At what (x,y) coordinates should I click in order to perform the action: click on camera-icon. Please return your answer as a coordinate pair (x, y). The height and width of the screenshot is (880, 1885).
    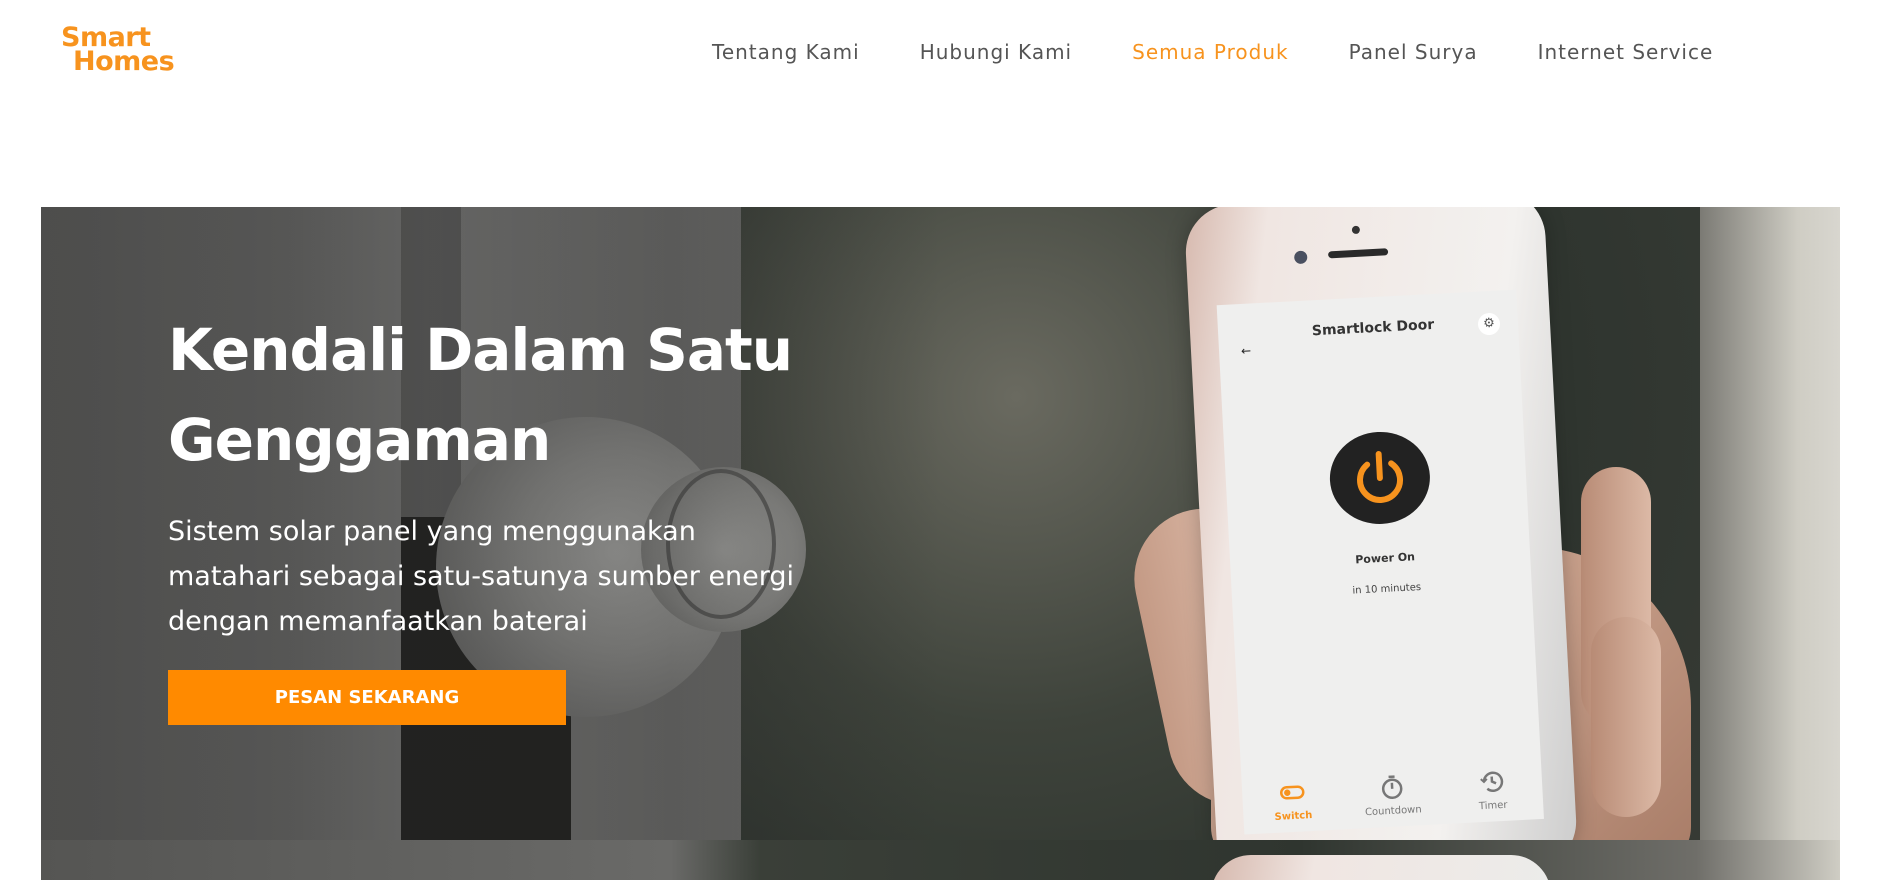
    Looking at the image, I should click on (1300, 257).